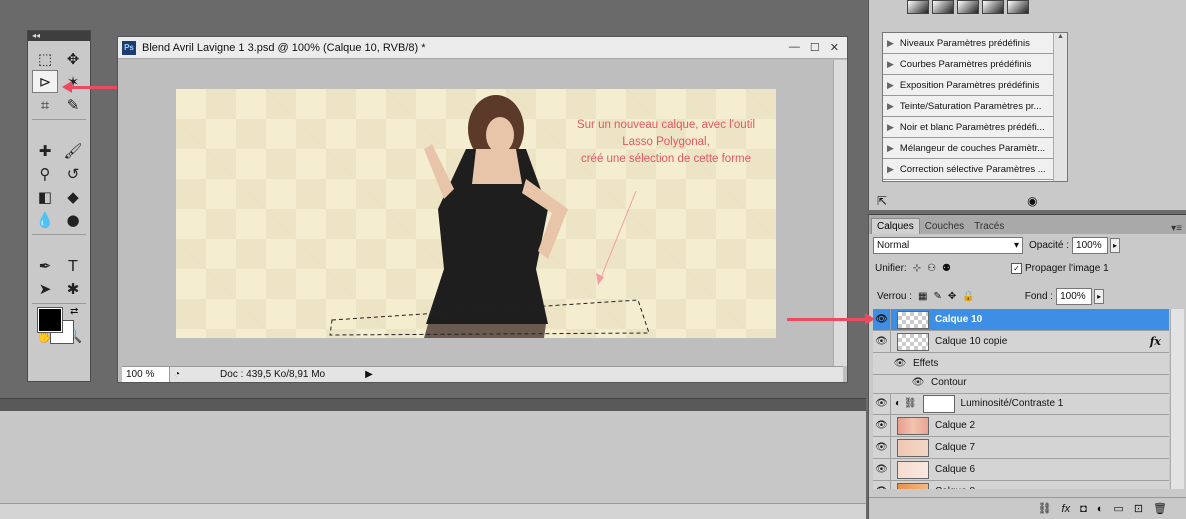 This screenshot has width=1186, height=519. I want to click on gradient-adjustment-icon, so click(993, 7).